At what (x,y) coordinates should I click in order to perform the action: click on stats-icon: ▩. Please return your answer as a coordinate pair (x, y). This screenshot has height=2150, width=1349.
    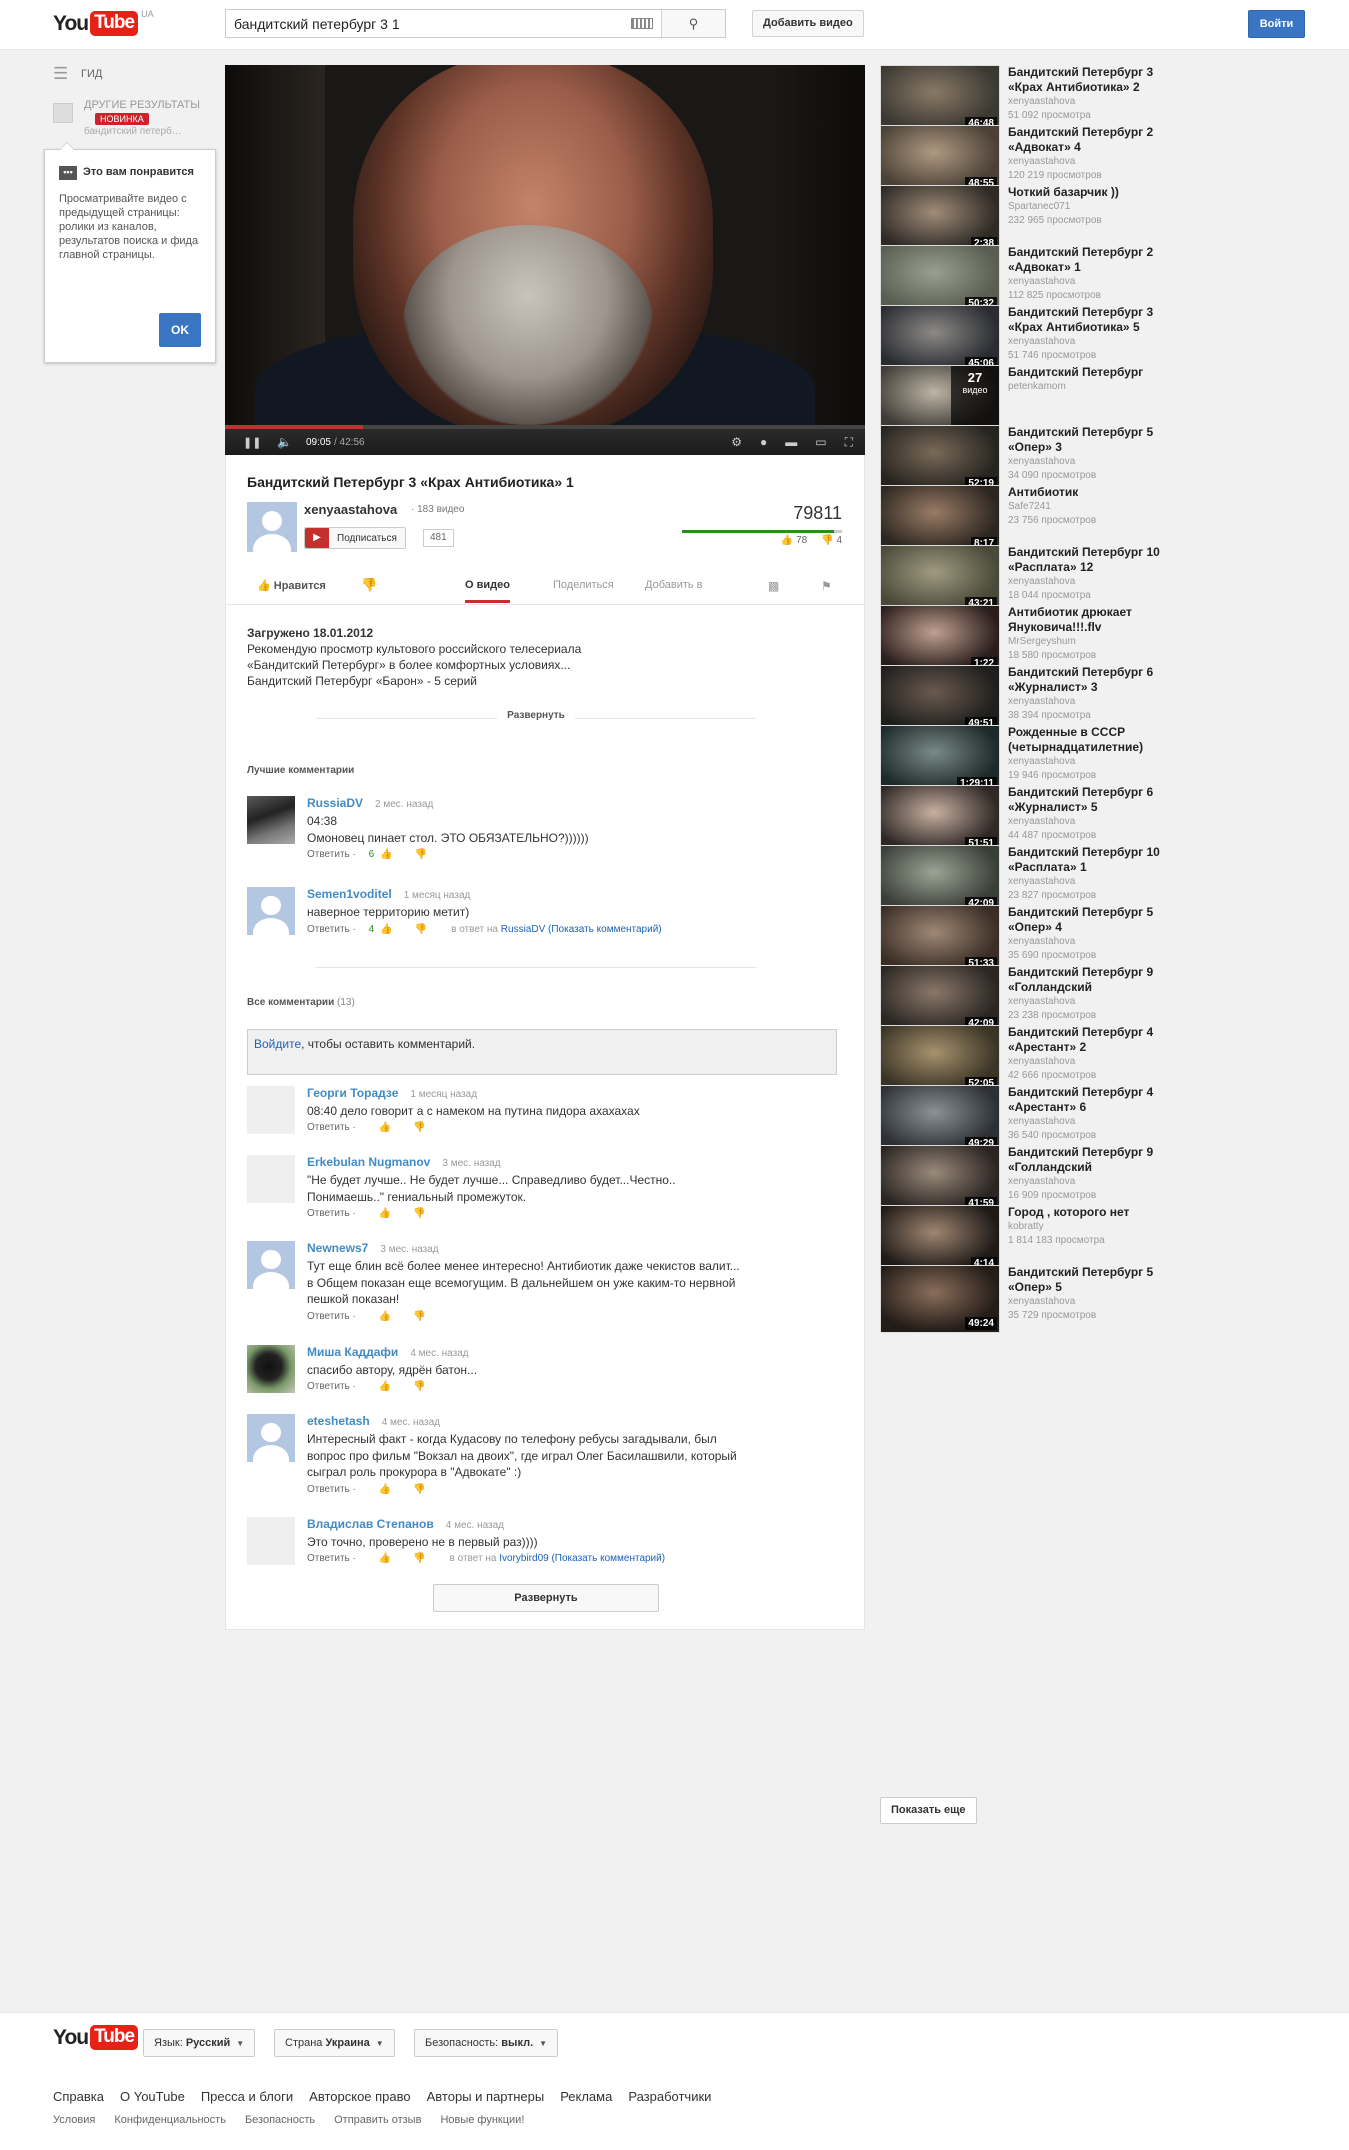
    Looking at the image, I should click on (773, 586).